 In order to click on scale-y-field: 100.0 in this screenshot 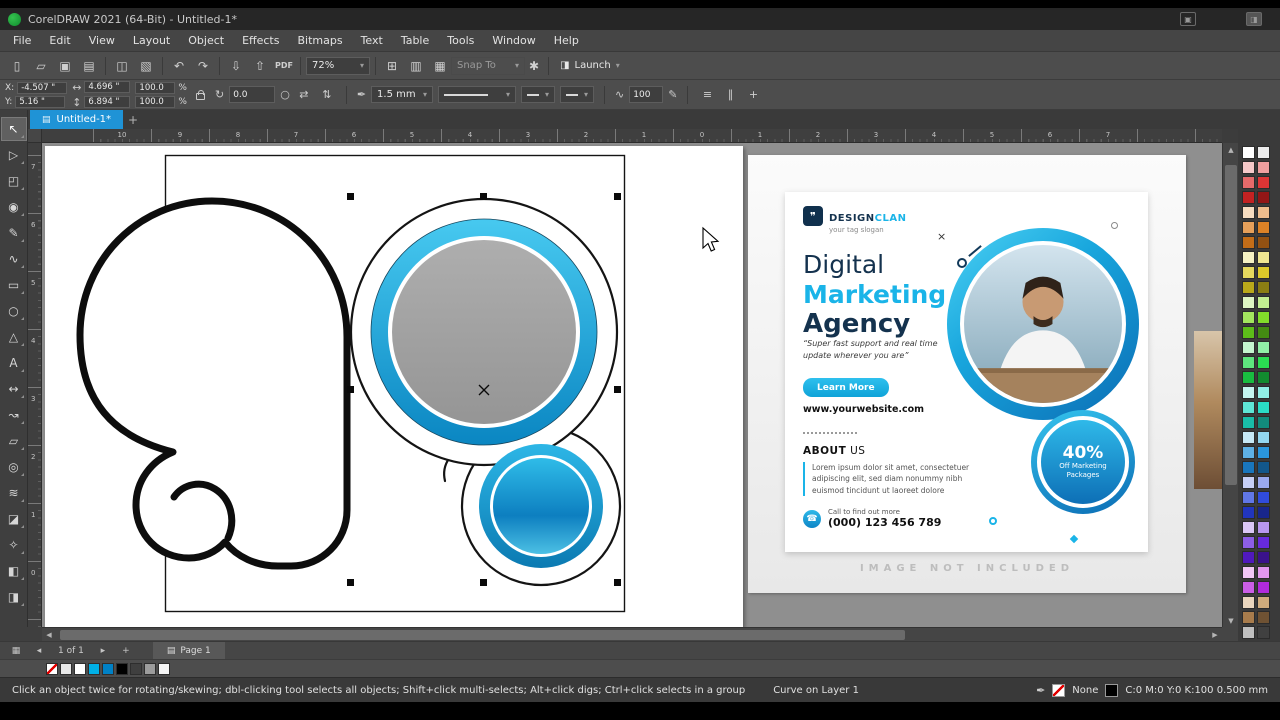, I will do `click(155, 101)`.